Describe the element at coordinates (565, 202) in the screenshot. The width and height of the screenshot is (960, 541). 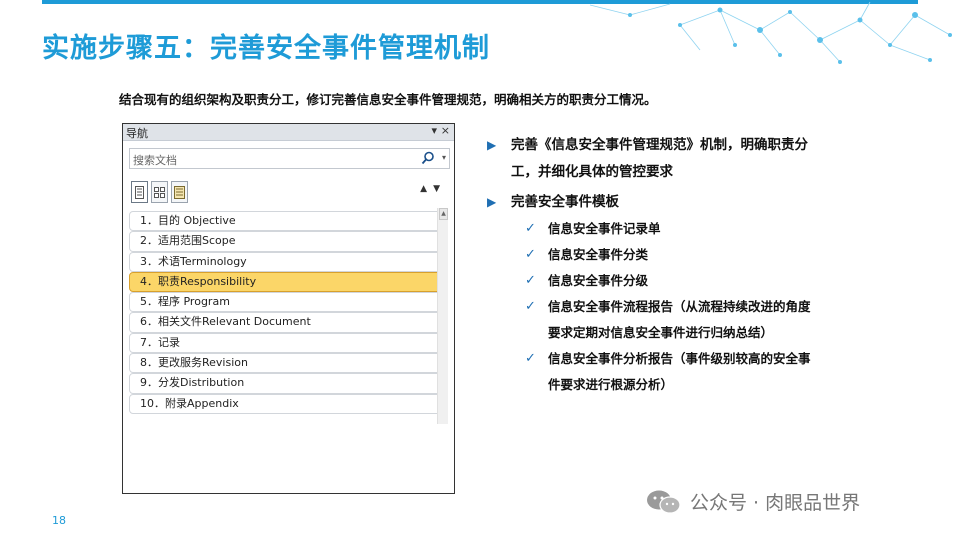
I see `bullet-text: 完善安全事件模板` at that location.